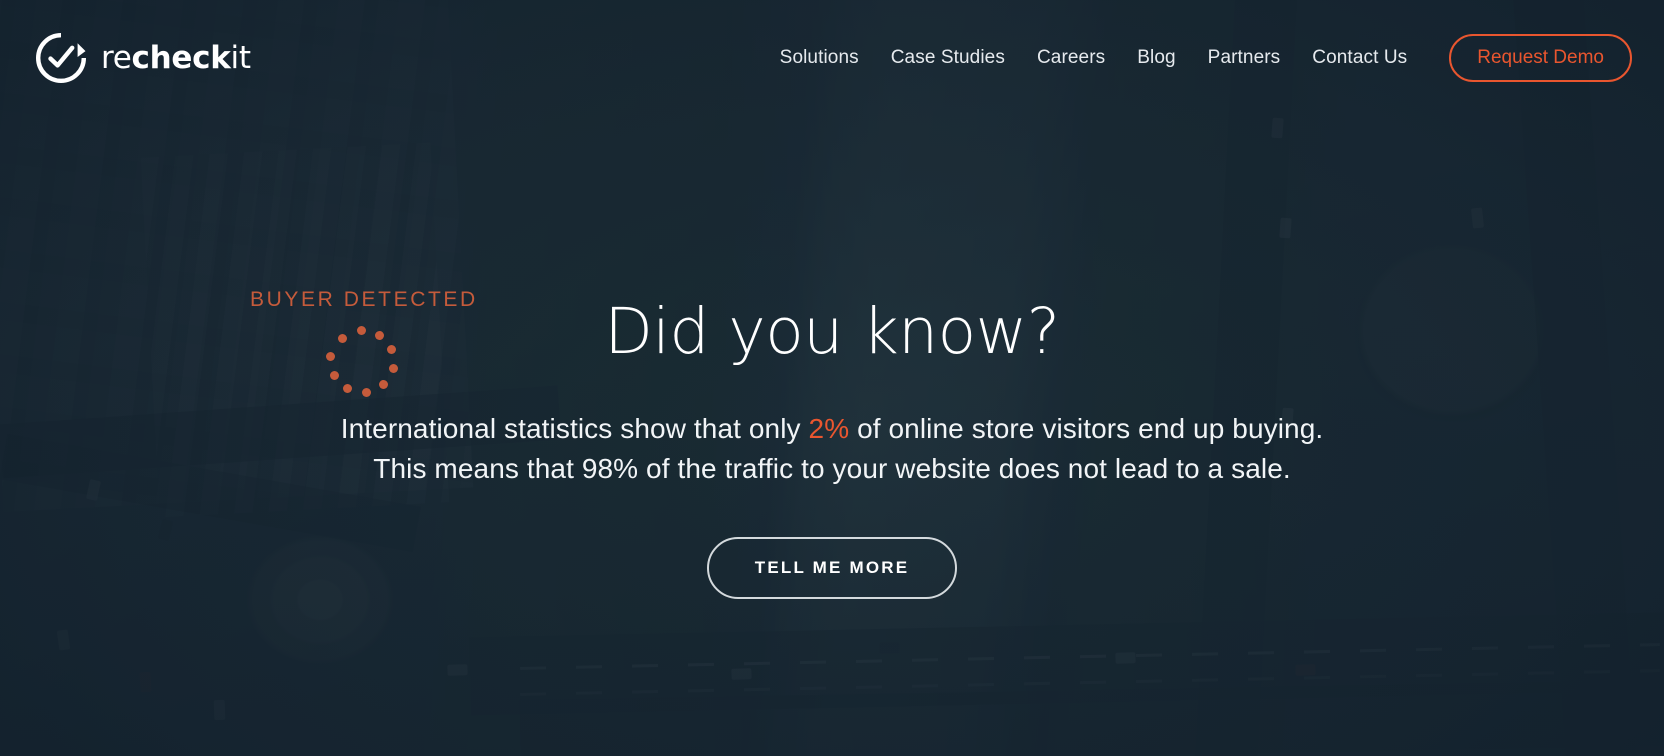 This screenshot has height=756, width=1664. I want to click on nav-item-careers: Careers, so click(1071, 58).